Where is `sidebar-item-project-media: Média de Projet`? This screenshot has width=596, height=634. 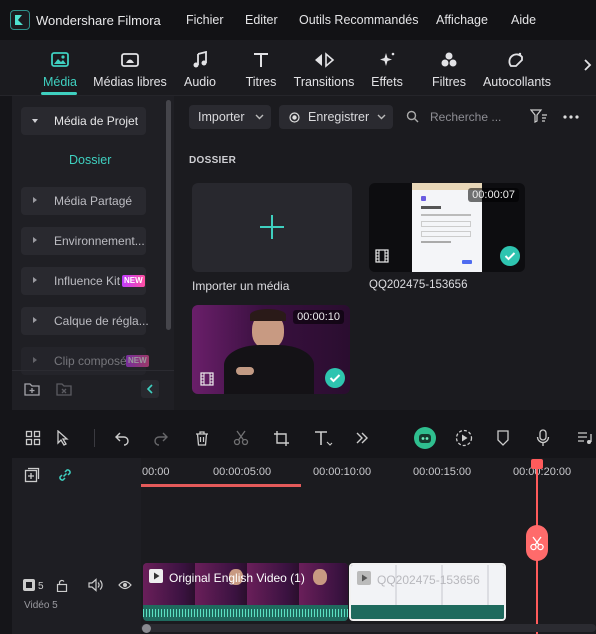 sidebar-item-project-media: Média de Projet is located at coordinates (83, 121).